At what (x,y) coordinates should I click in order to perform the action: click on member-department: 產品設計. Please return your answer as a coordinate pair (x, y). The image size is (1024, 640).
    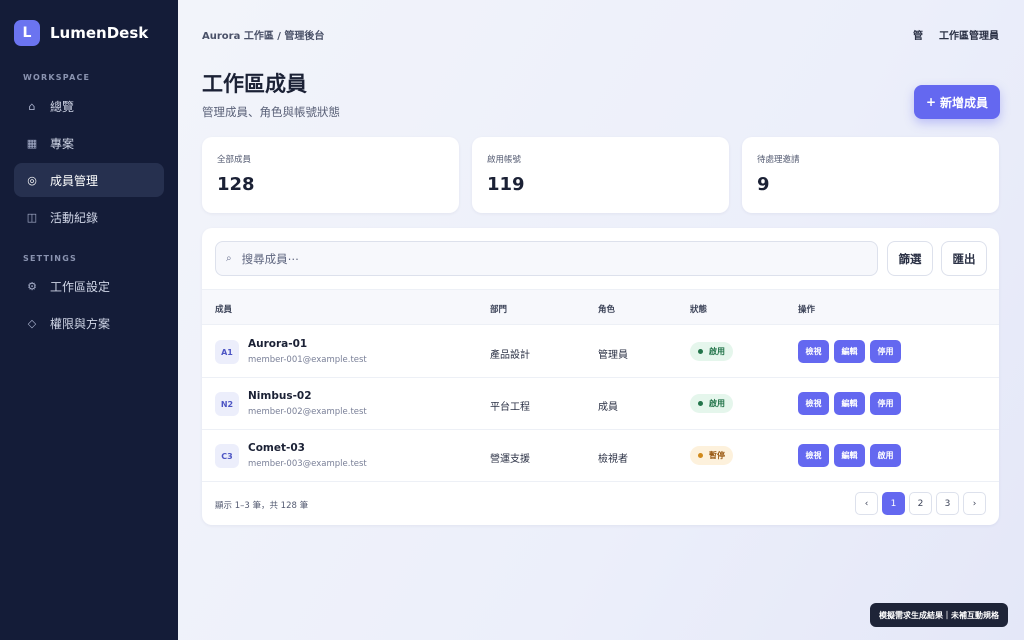
    Looking at the image, I should click on (510, 355).